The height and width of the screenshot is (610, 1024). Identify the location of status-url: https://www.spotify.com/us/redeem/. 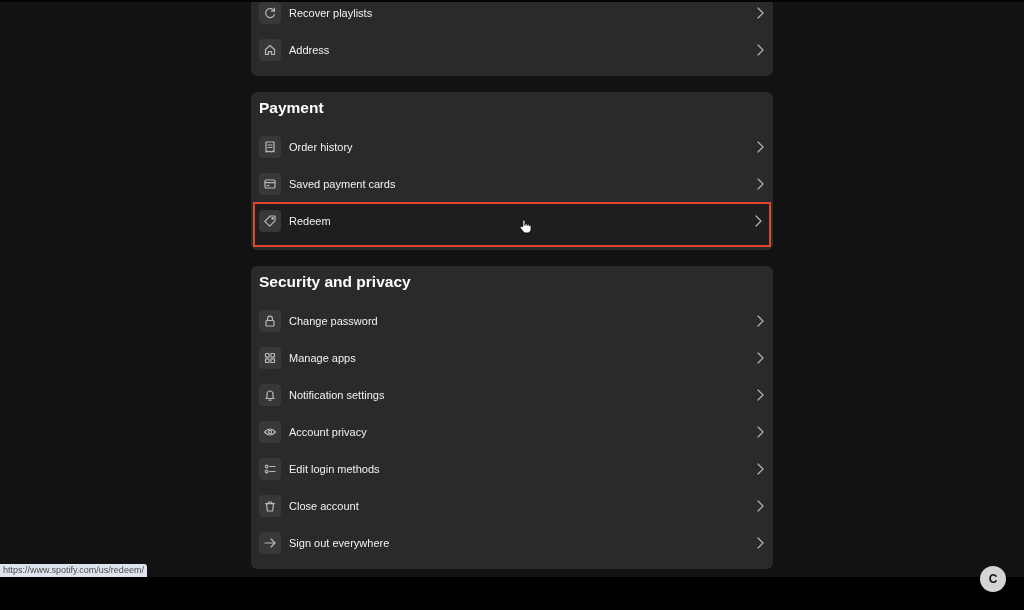
(73, 570).